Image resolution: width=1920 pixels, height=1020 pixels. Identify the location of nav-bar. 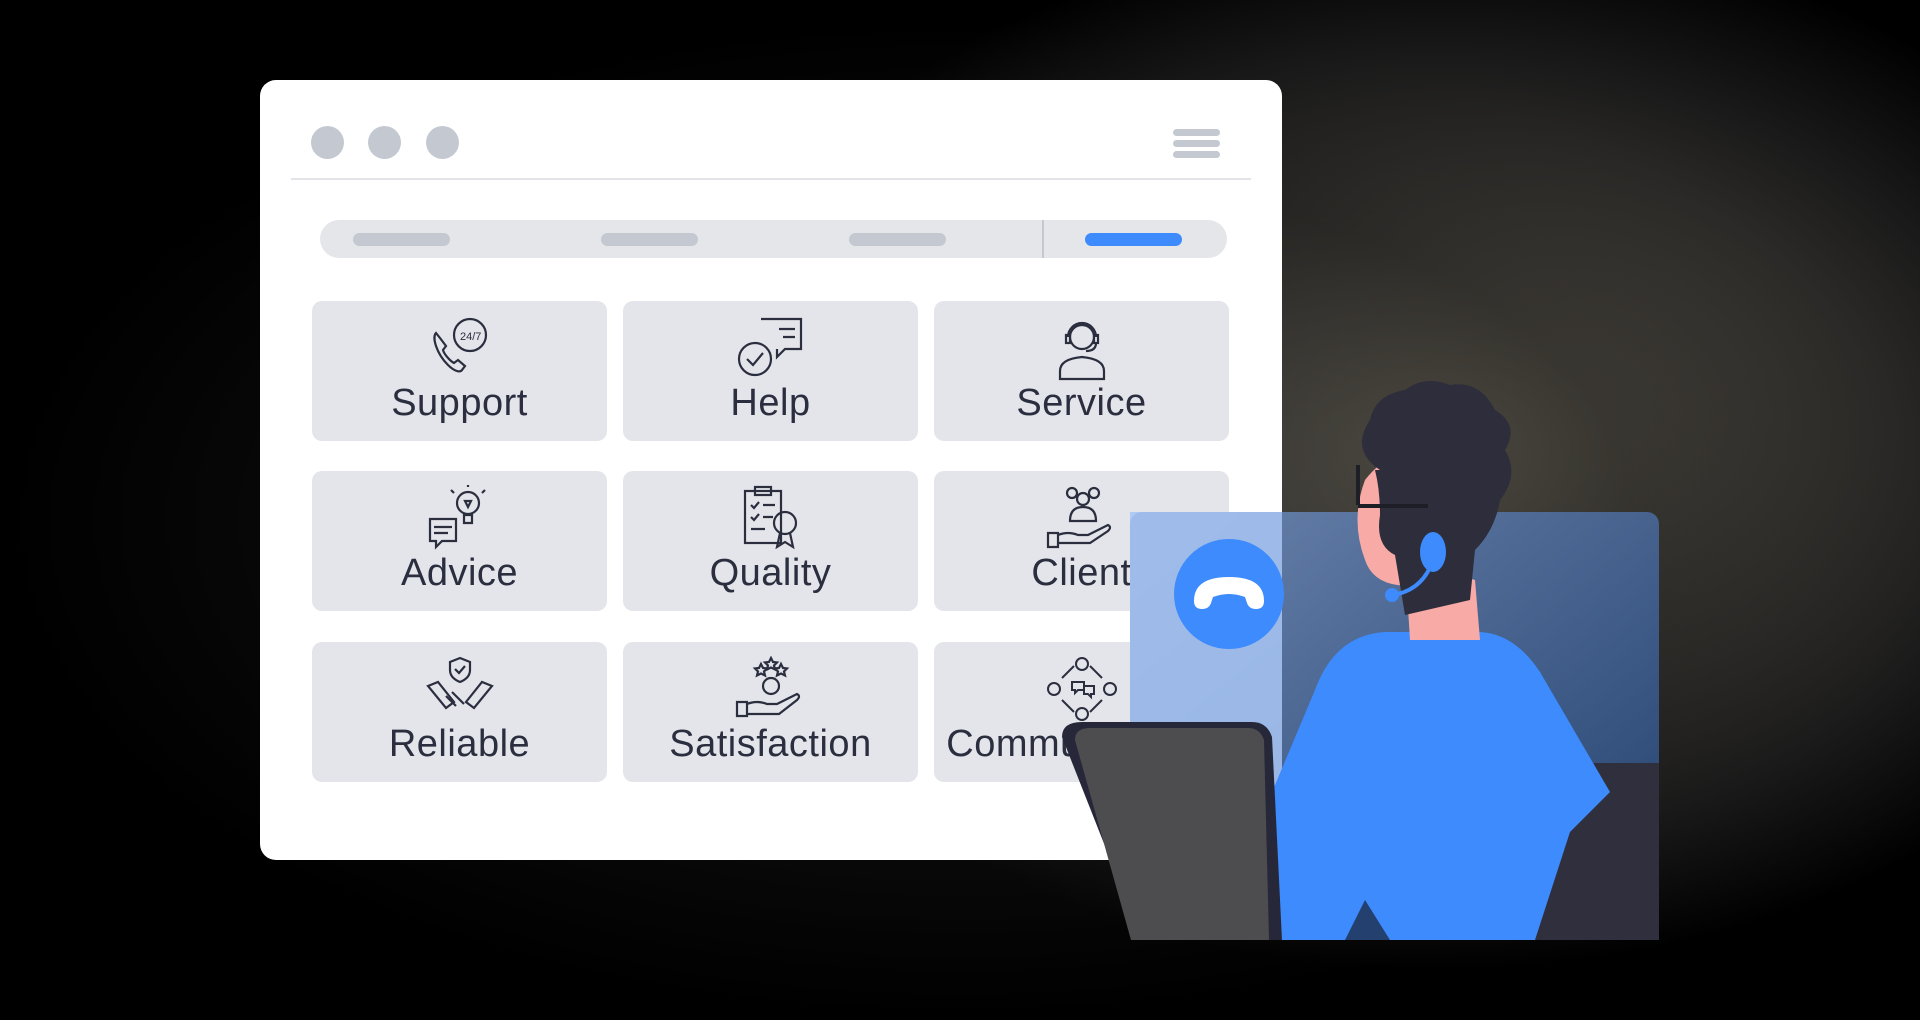
(773, 239).